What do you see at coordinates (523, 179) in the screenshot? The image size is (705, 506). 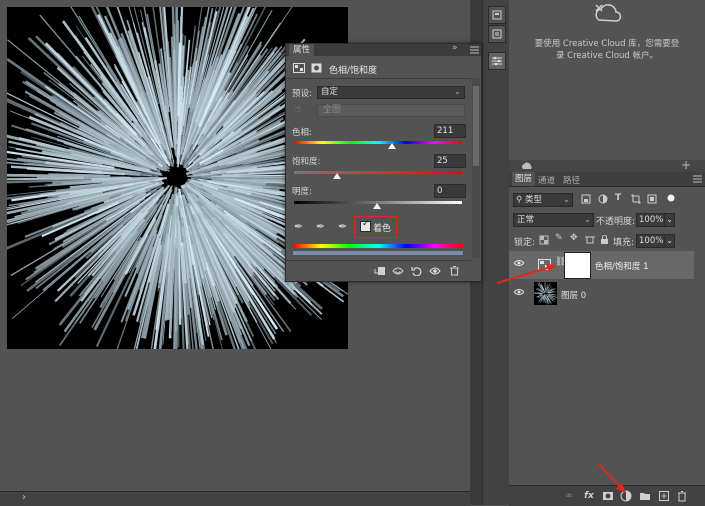 I see `tab-layers: 图层` at bounding box center [523, 179].